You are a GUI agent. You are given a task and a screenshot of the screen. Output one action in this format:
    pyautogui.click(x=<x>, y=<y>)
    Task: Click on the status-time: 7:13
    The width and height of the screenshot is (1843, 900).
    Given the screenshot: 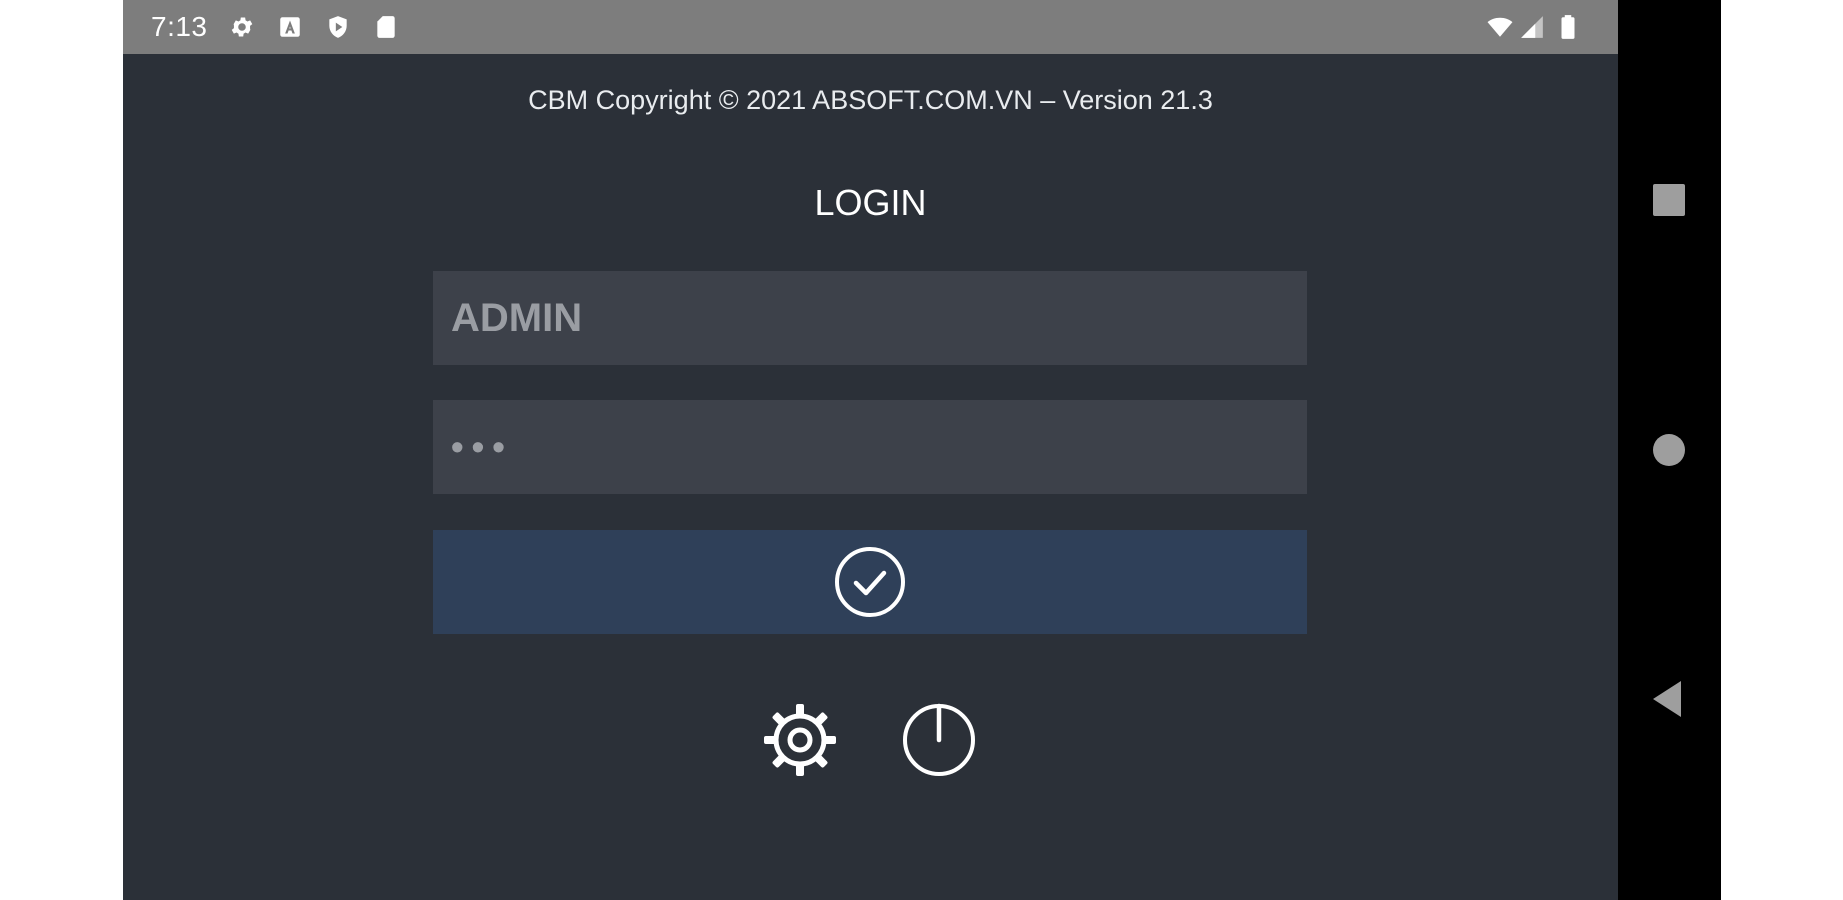 What is the action you would take?
    pyautogui.click(x=179, y=26)
    